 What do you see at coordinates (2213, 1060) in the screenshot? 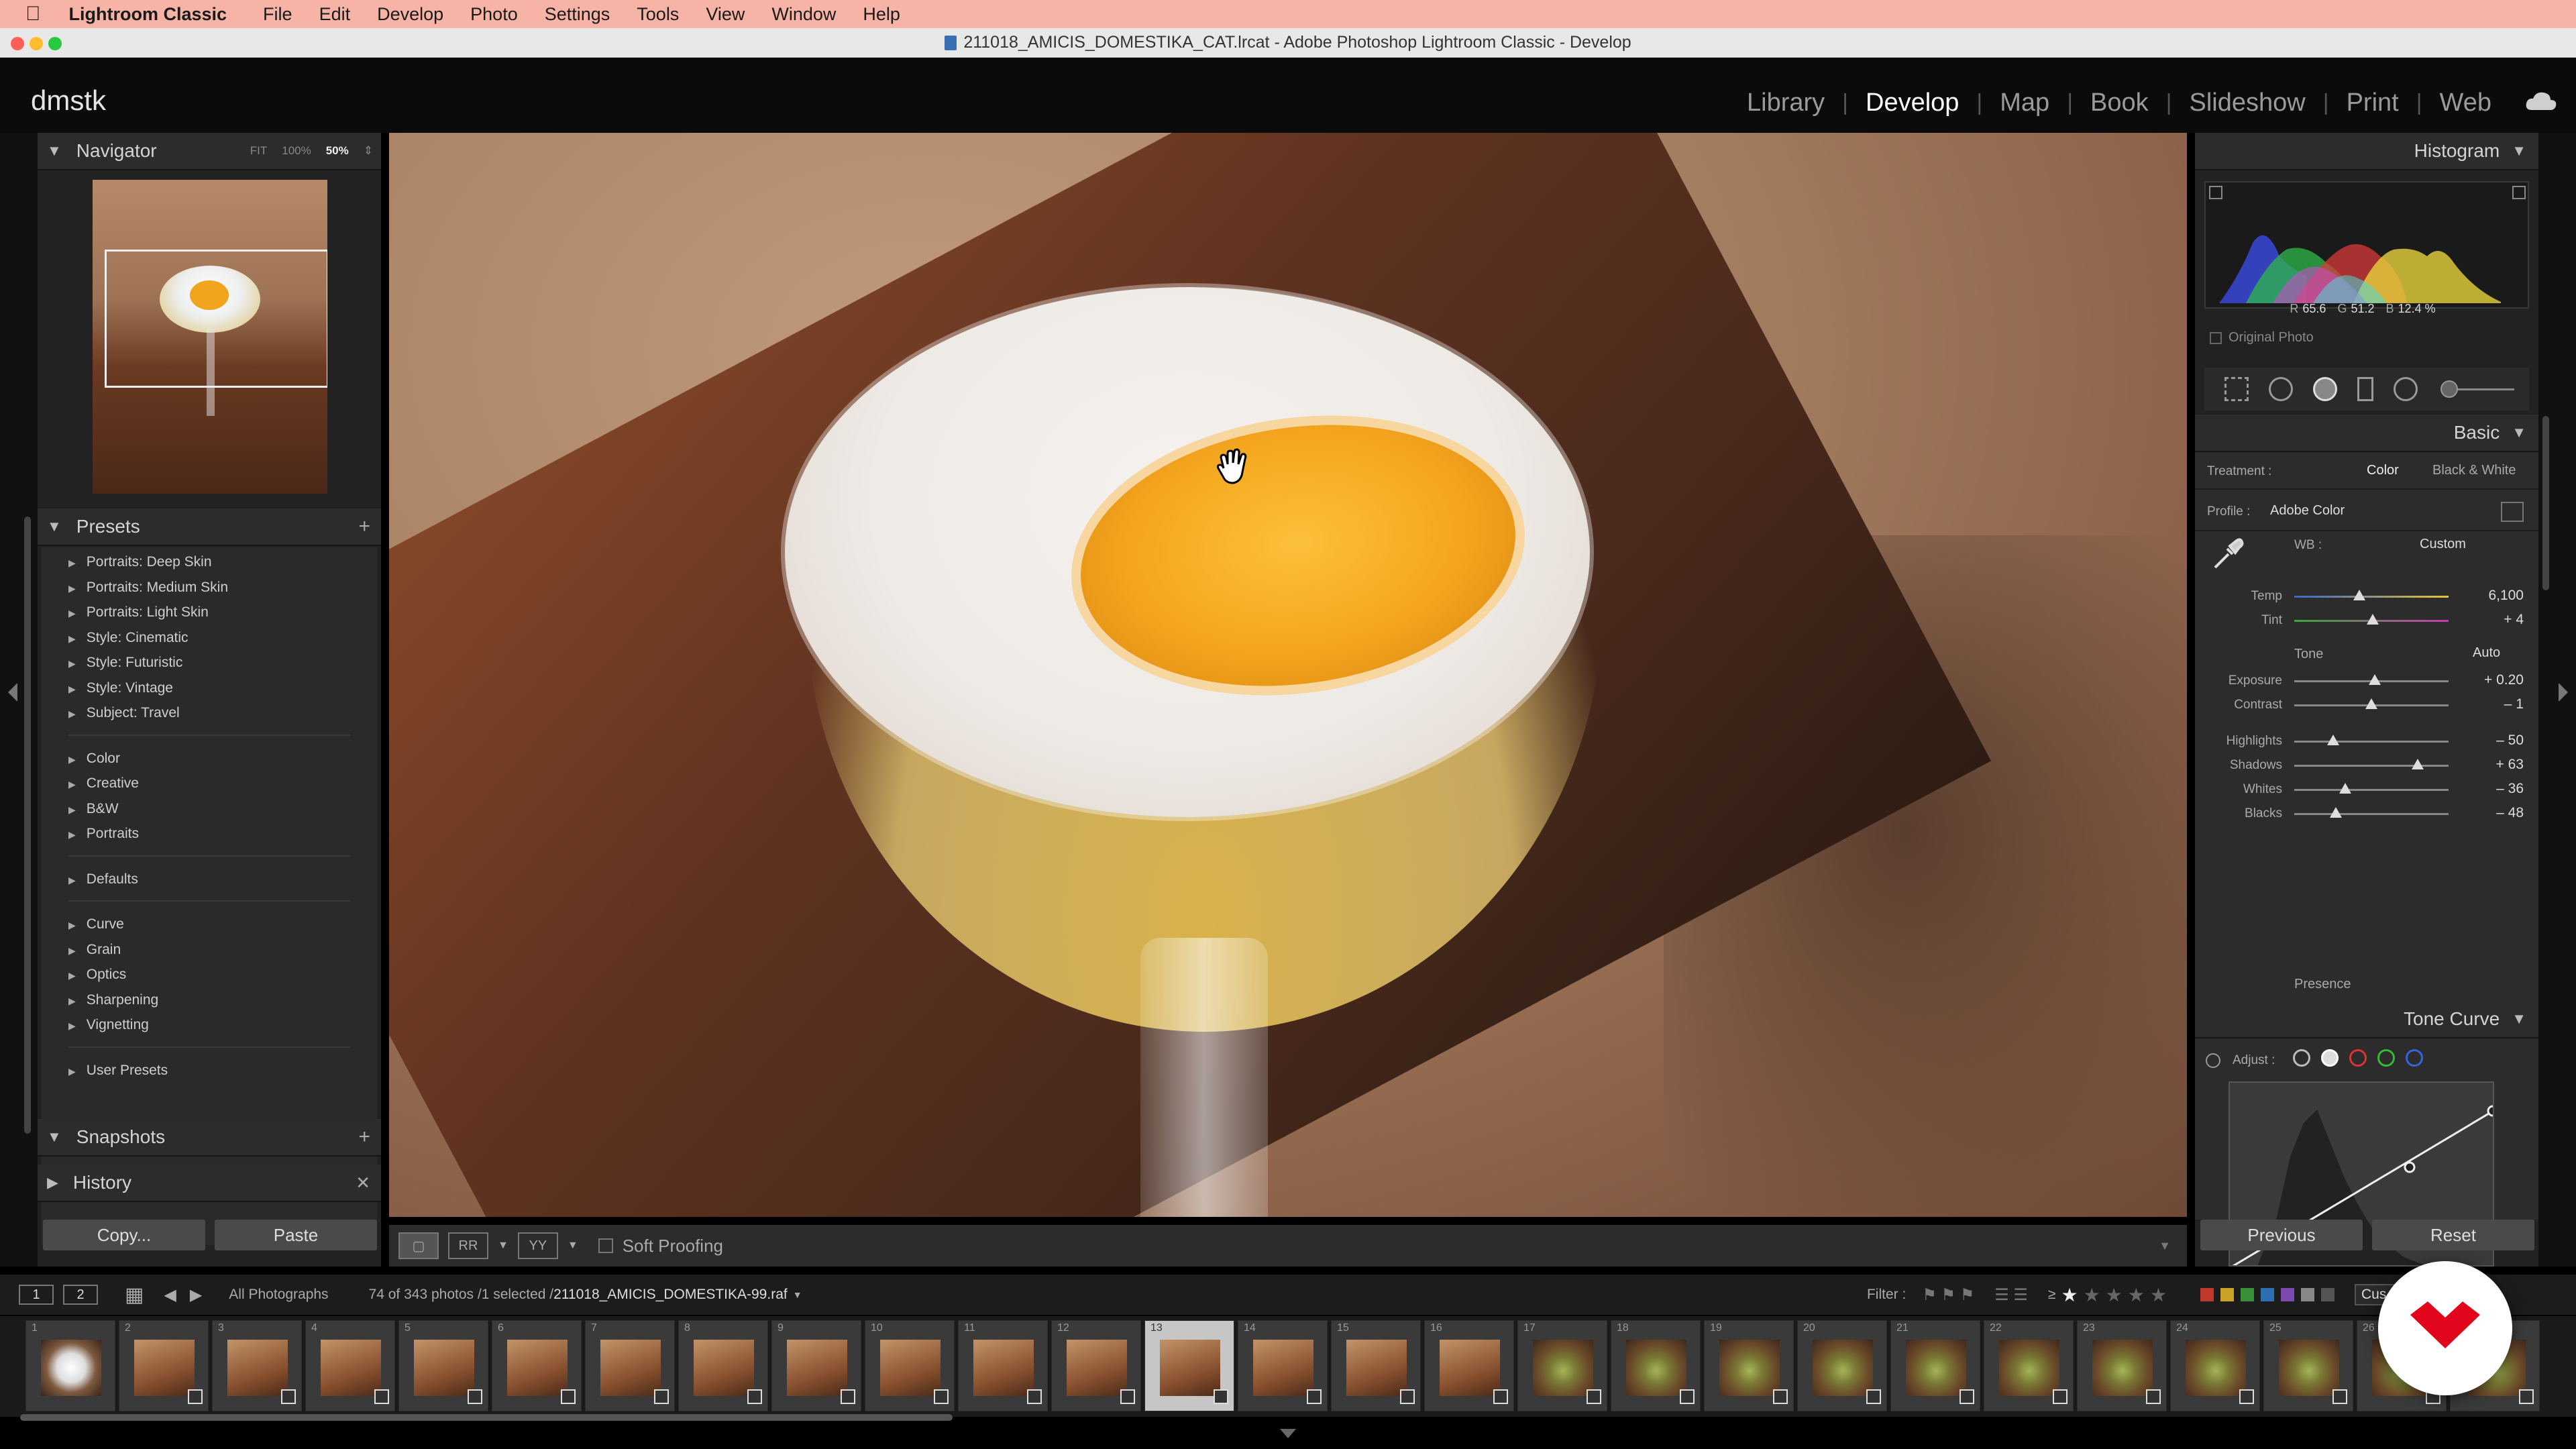
I see `target-adjust-icon` at bounding box center [2213, 1060].